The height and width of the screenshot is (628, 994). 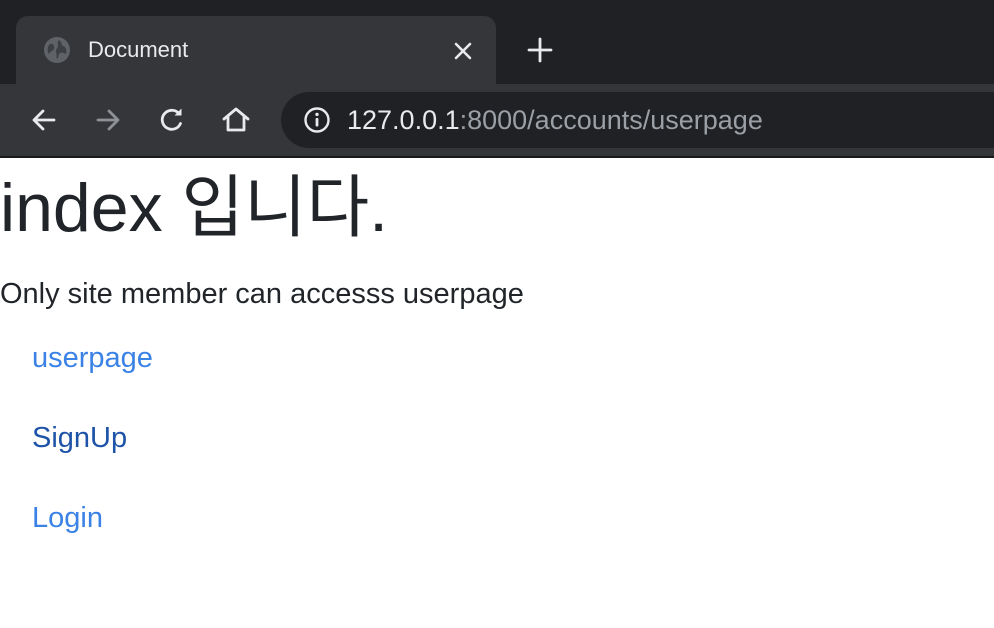 I want to click on tab-title: Document, so click(x=138, y=49).